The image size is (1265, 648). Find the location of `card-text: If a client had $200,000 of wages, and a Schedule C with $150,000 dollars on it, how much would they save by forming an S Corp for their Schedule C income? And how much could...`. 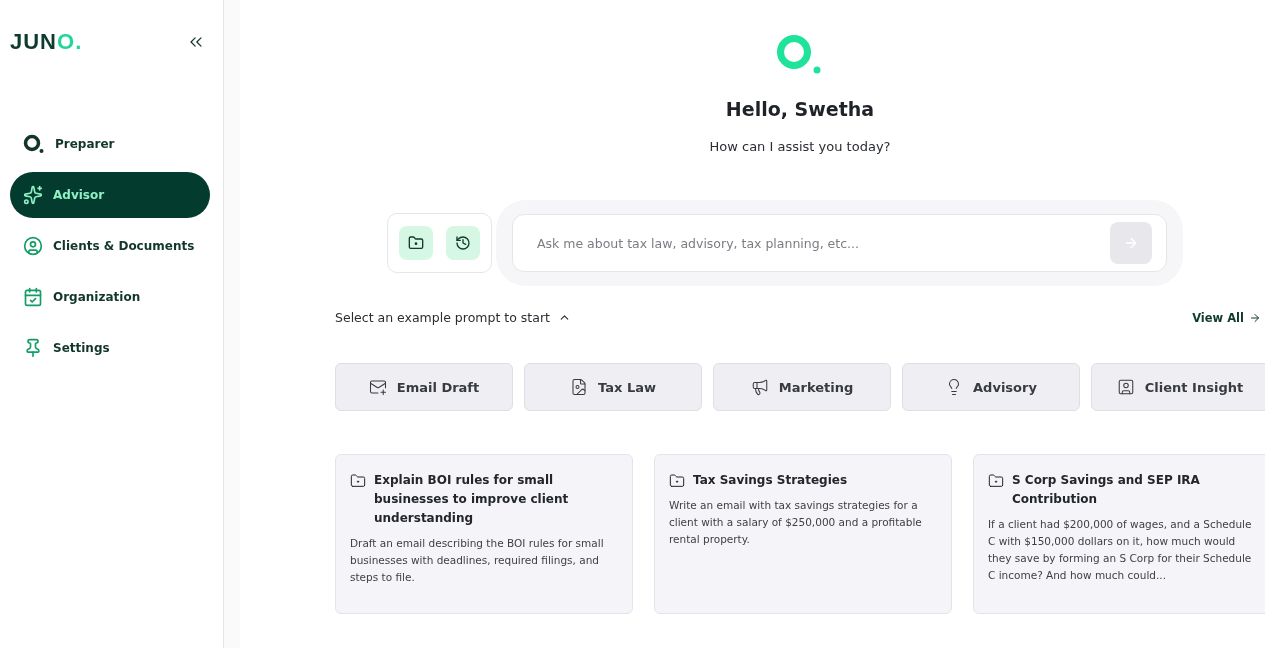

card-text: If a client had $200,000 of wages, and a Schedule C with $150,000 dollars on it, how much would they save by forming an S Corp for their Schedule C income? And how much could... is located at coordinates (1120, 550).